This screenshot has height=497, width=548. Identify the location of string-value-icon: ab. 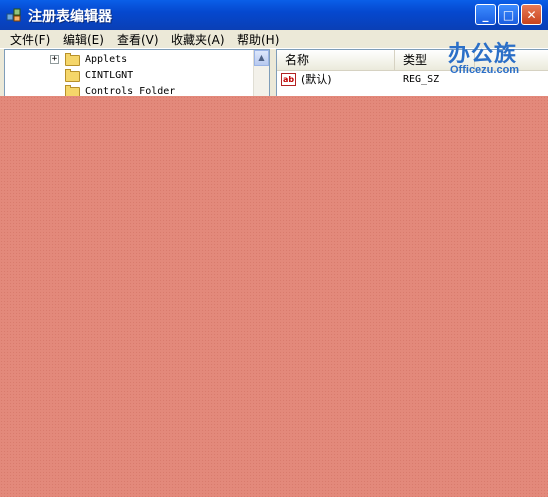
(288, 79).